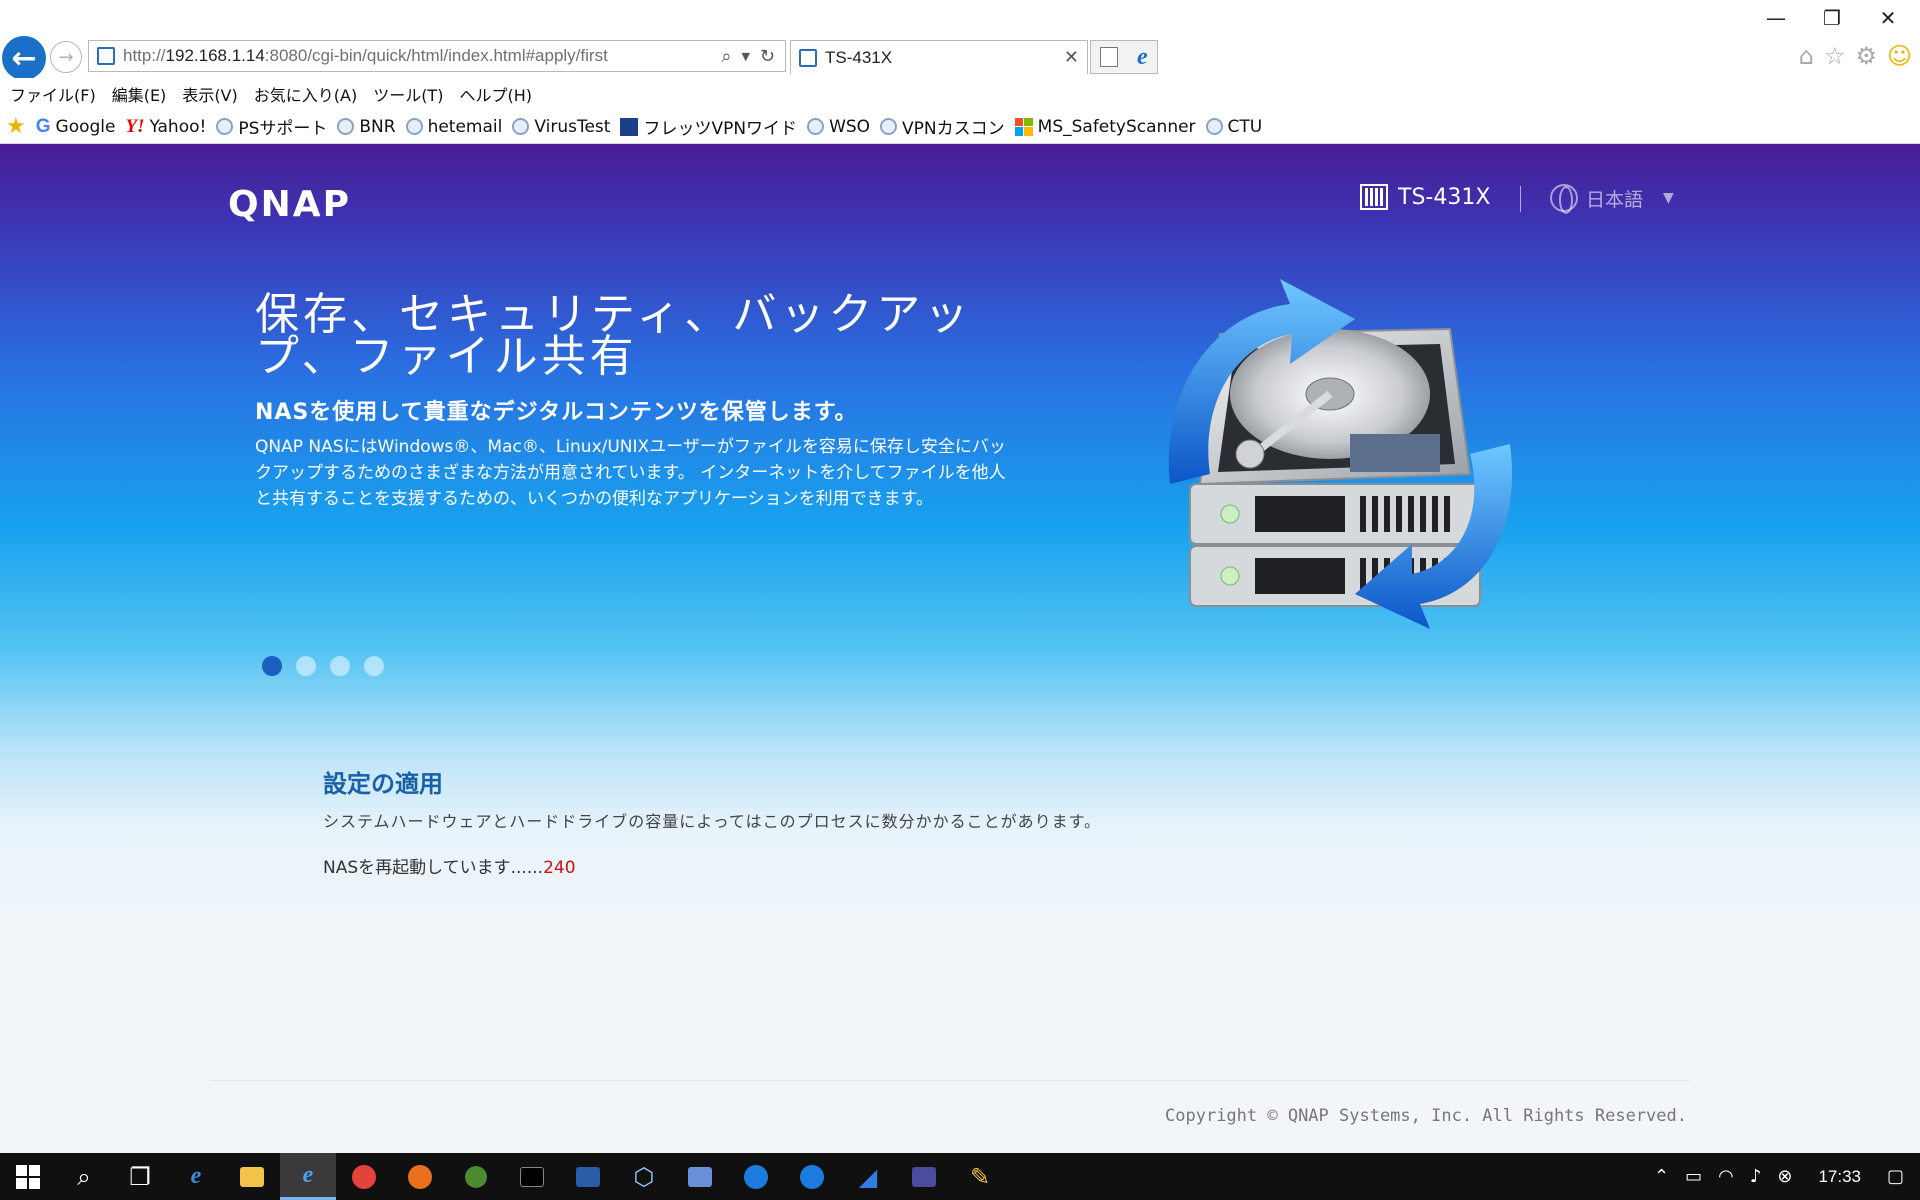 The height and width of the screenshot is (1200, 1920). I want to click on menu-item-view: 表示(V), so click(209, 94).